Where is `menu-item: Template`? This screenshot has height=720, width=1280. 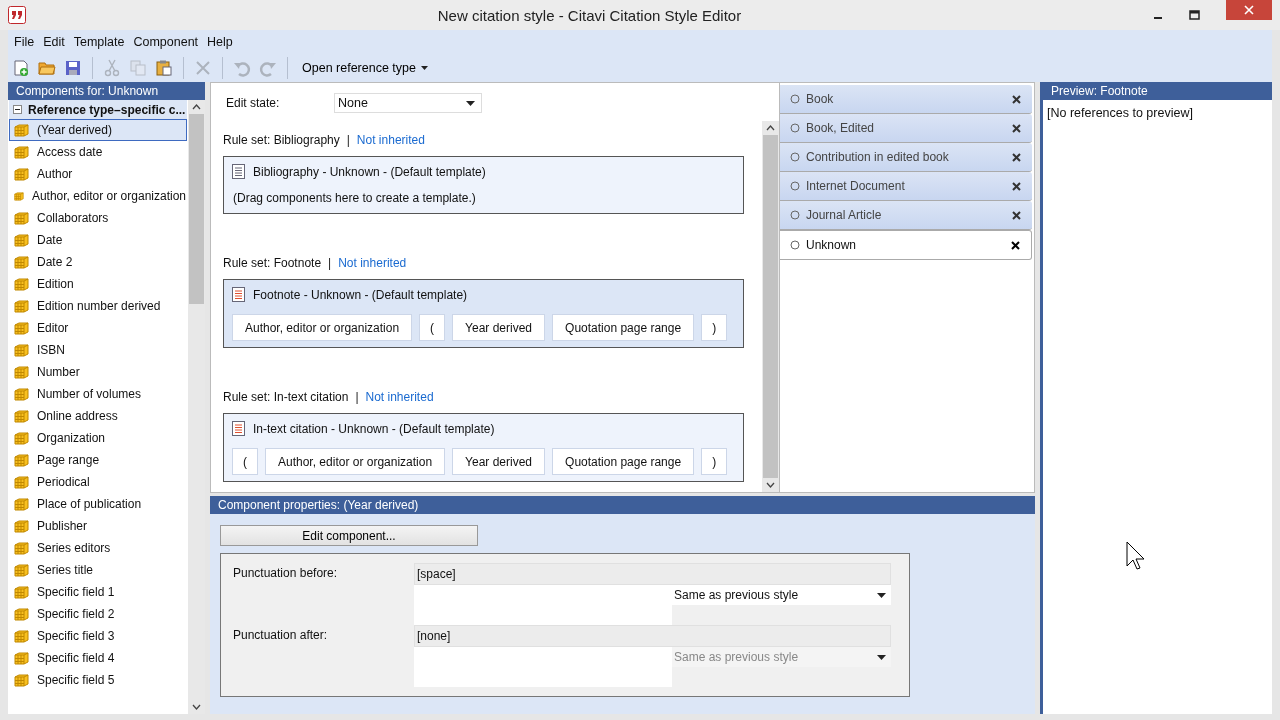 menu-item: Template is located at coordinates (99, 42).